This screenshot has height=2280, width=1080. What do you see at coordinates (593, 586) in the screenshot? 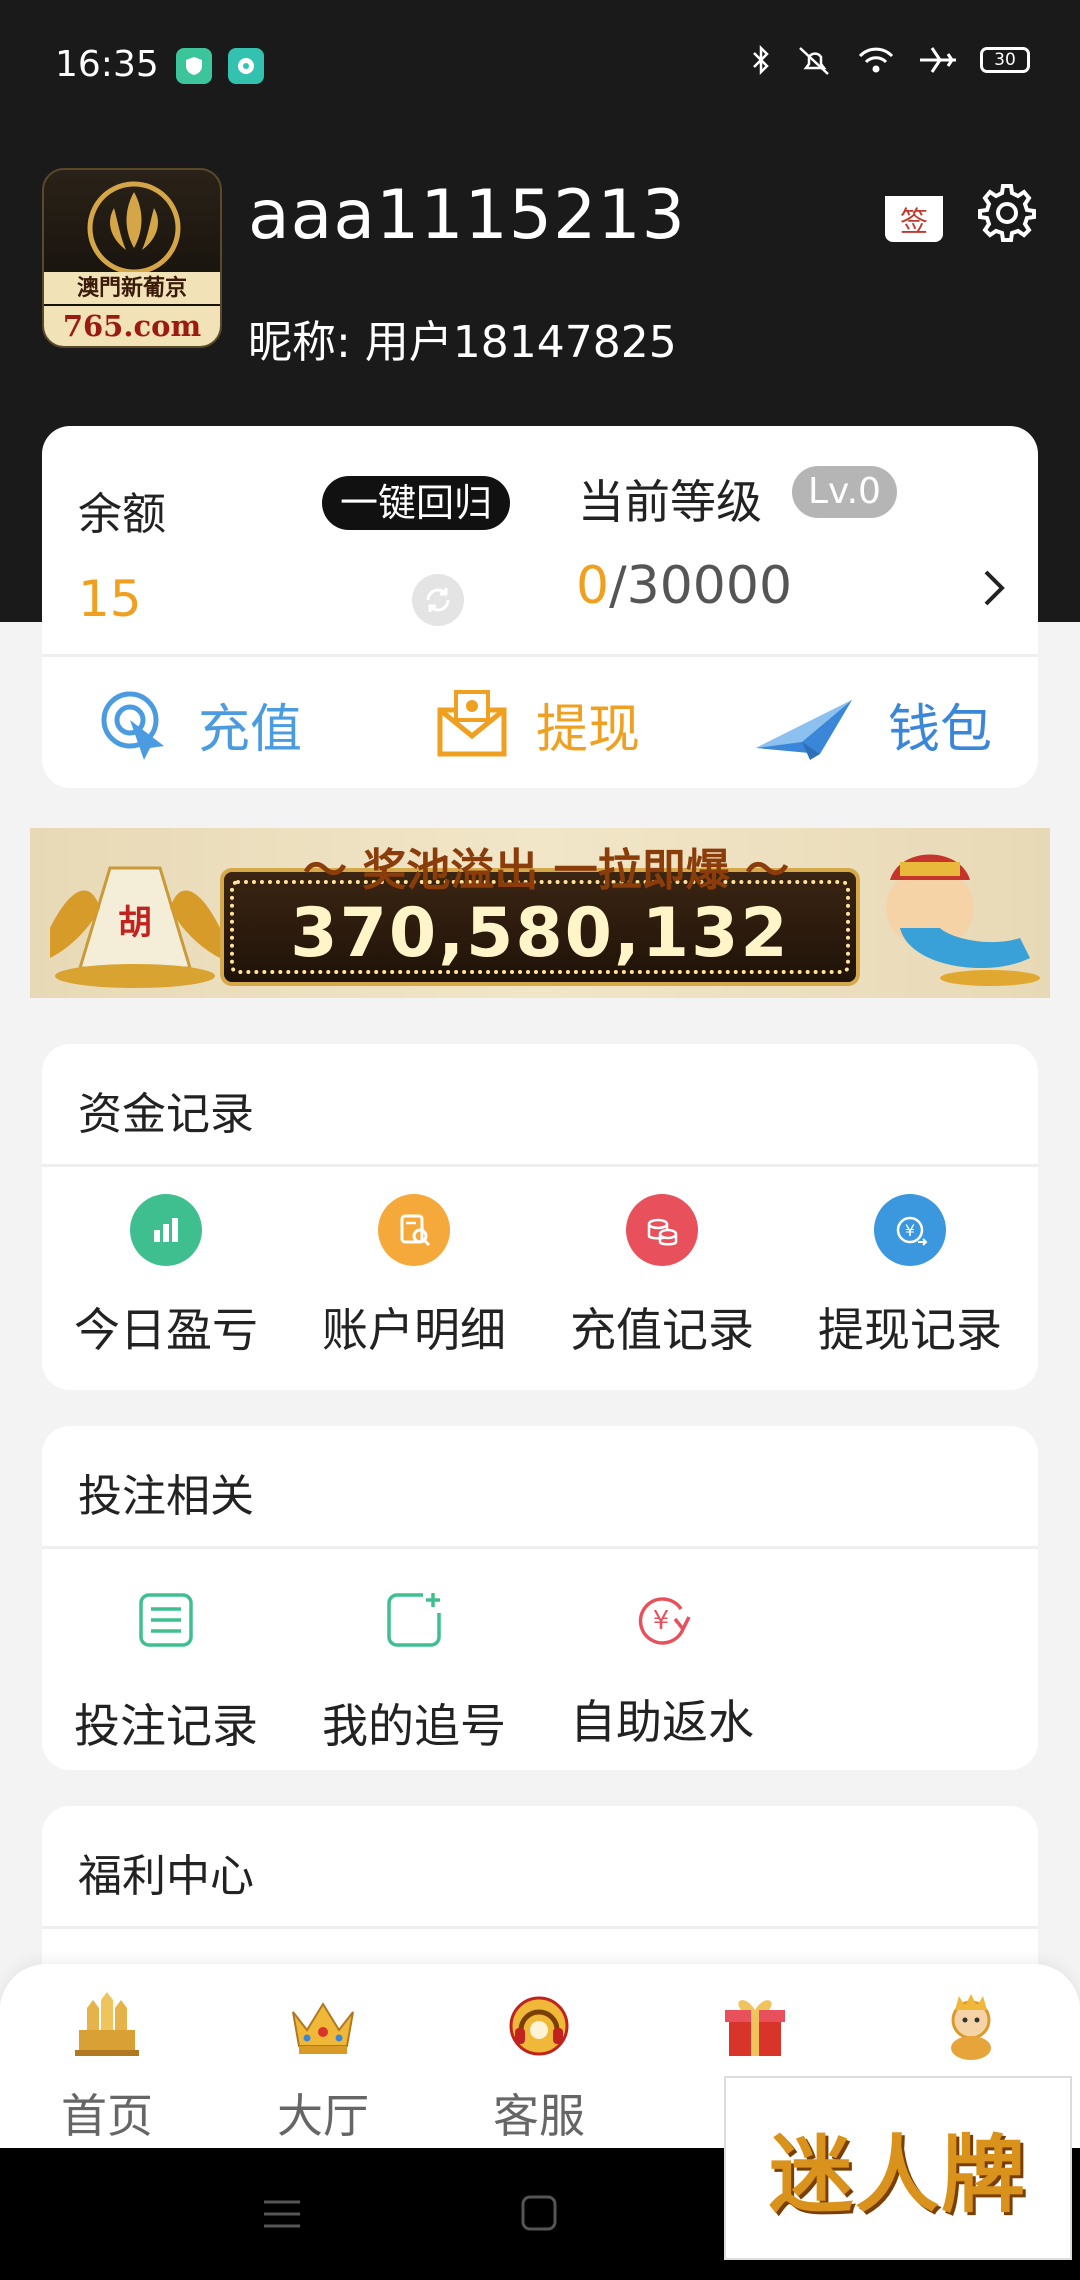
I see `level-current: 0` at bounding box center [593, 586].